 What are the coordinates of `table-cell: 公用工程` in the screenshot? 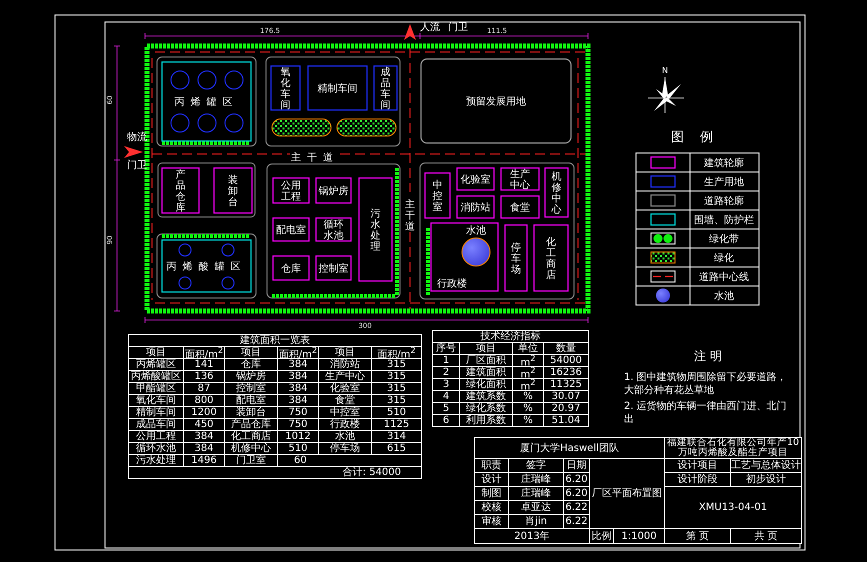 It's located at (156, 436).